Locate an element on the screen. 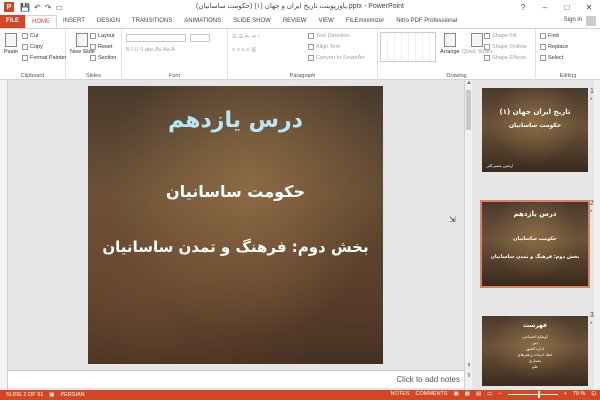 Image resolution: width=600 pixels, height=400 pixels. maximize-button: □ is located at coordinates (567, 7).